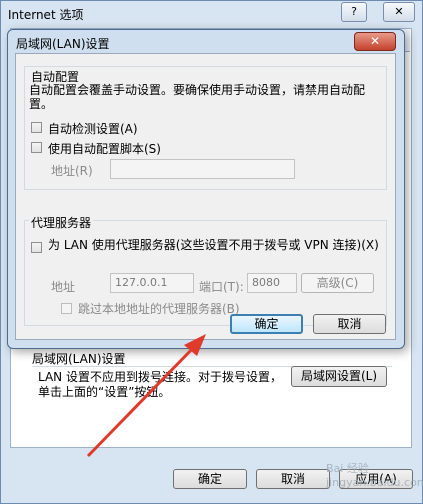 This screenshot has height=504, width=423. What do you see at coordinates (146, 396) in the screenshot?
I see `annotation-arrow-icon` at bounding box center [146, 396].